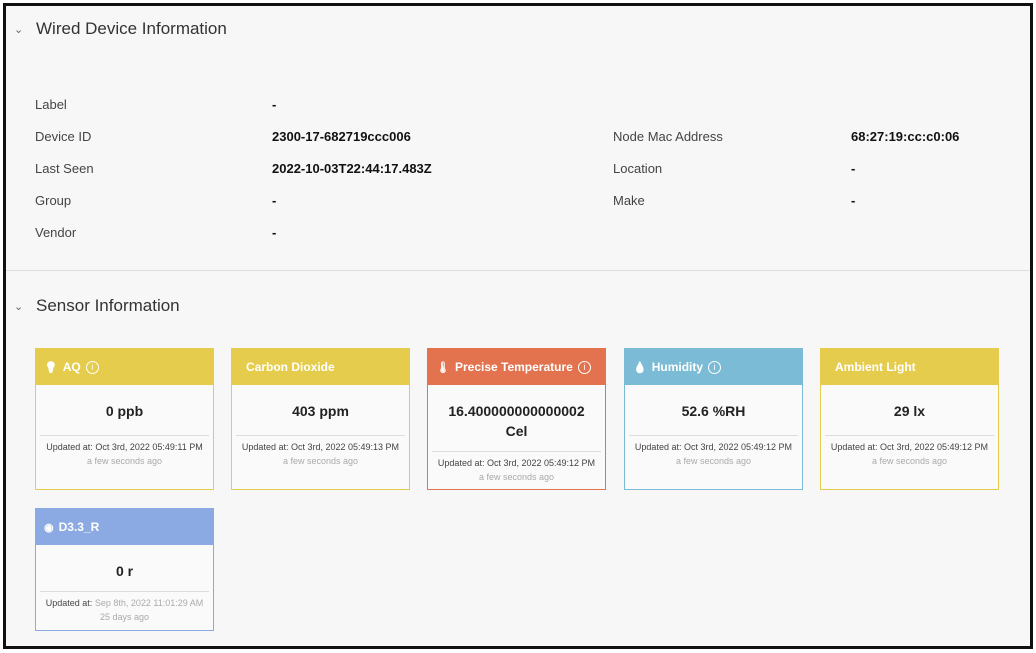  I want to click on field-label: Vendor, so click(56, 232).